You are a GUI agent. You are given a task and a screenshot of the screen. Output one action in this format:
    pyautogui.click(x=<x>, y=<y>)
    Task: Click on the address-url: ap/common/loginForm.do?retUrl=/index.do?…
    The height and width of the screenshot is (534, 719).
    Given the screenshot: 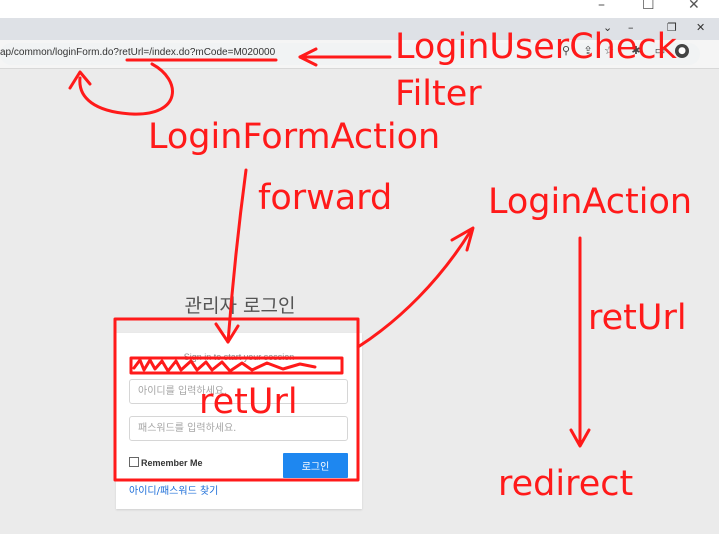 What is the action you would take?
    pyautogui.click(x=137, y=52)
    